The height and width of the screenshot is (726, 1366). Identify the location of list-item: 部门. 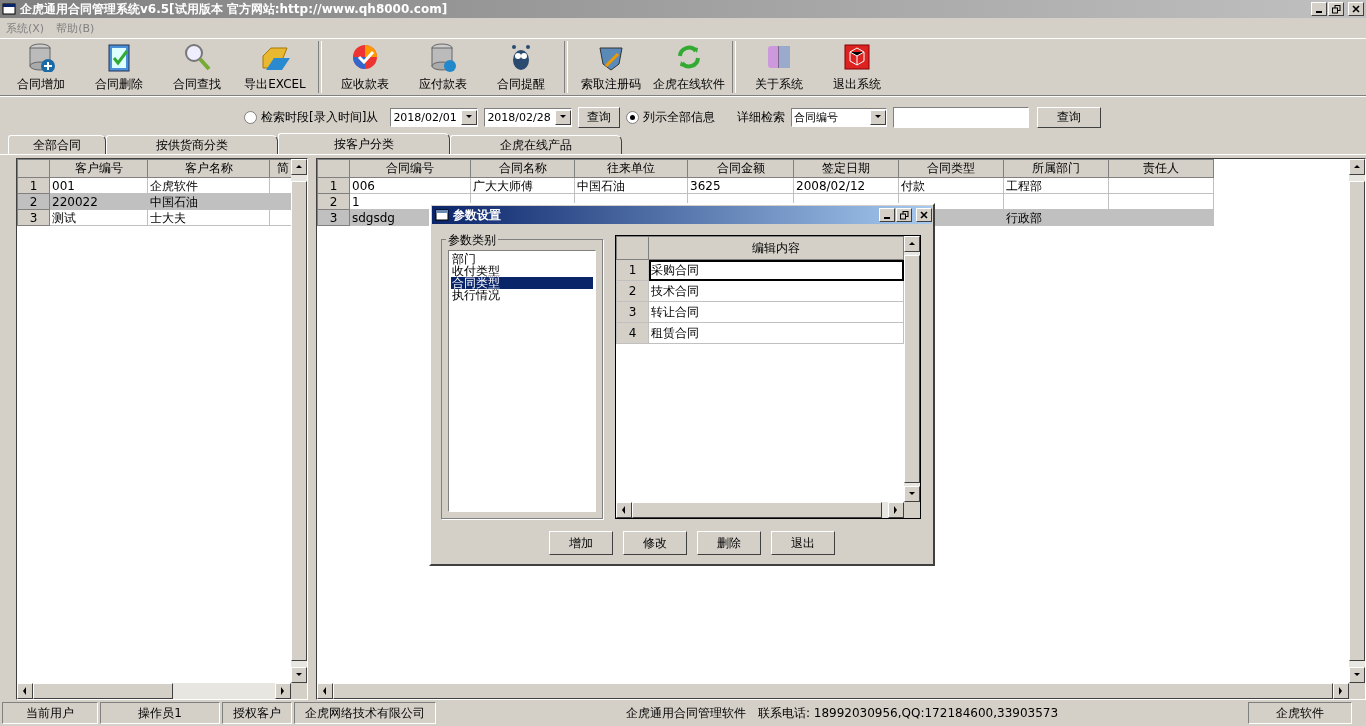
(522, 259).